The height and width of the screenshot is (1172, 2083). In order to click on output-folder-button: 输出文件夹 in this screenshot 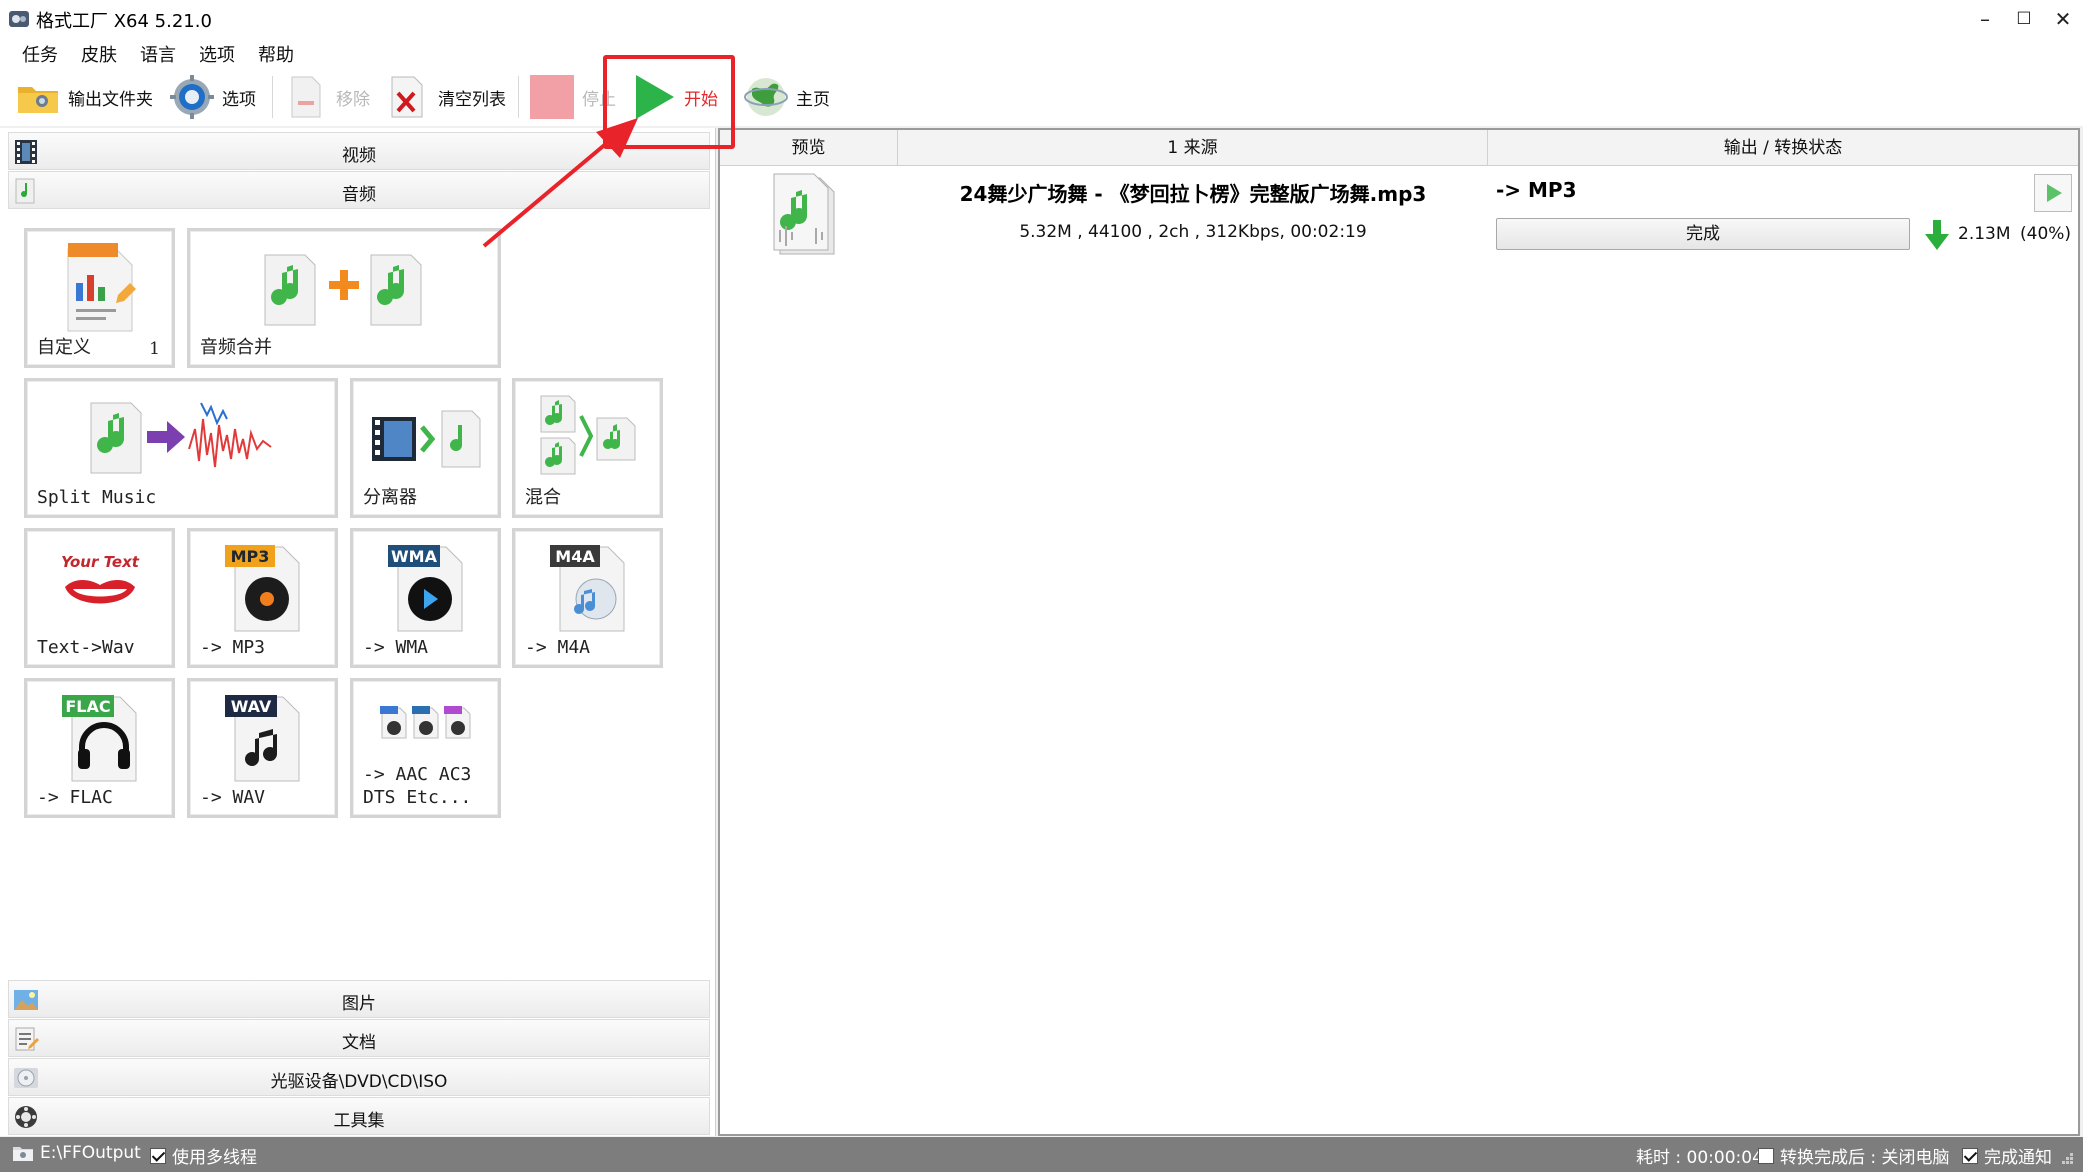, I will do `click(84, 97)`.